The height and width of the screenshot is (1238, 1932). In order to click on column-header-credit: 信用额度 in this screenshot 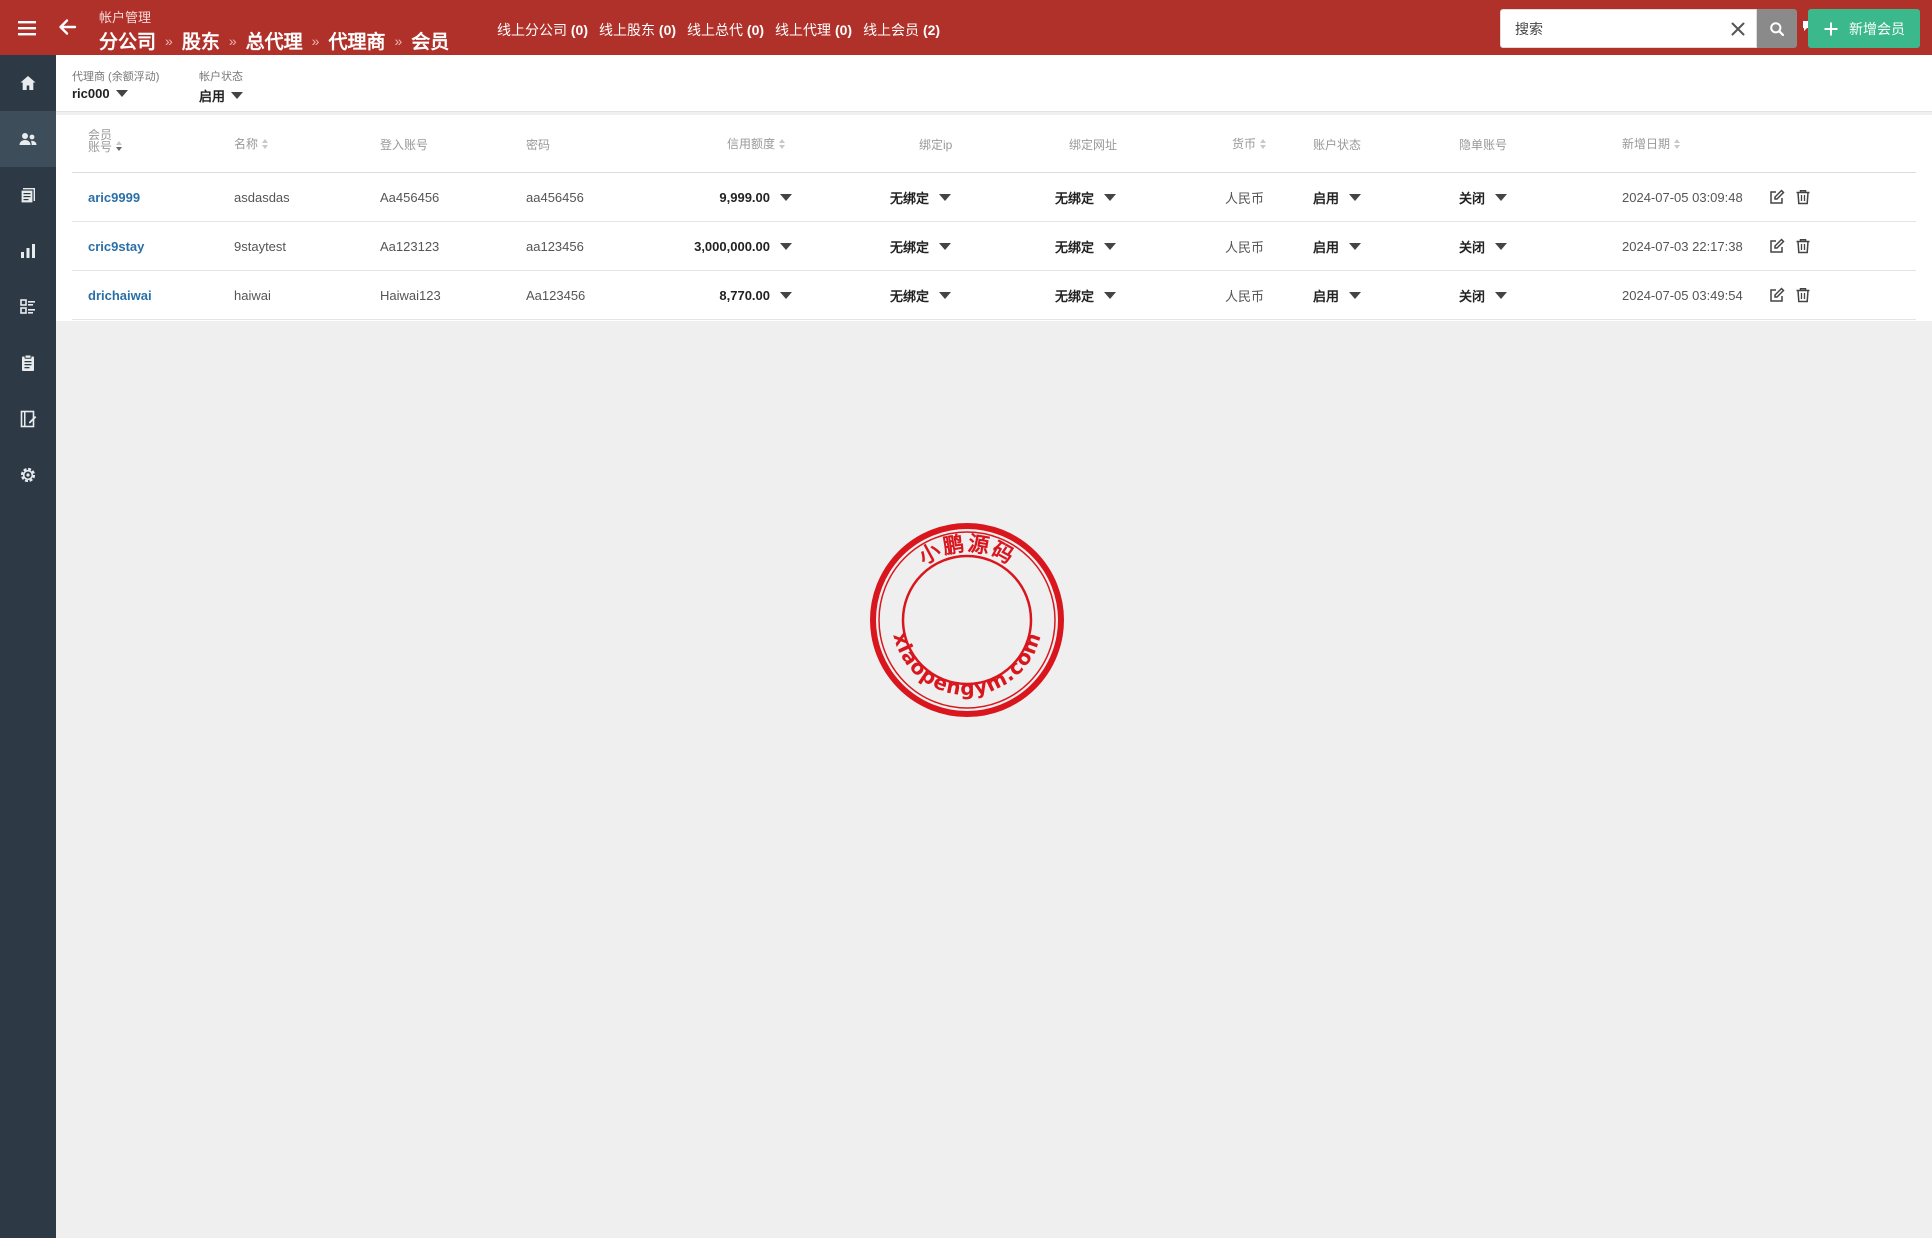, I will do `click(756, 143)`.